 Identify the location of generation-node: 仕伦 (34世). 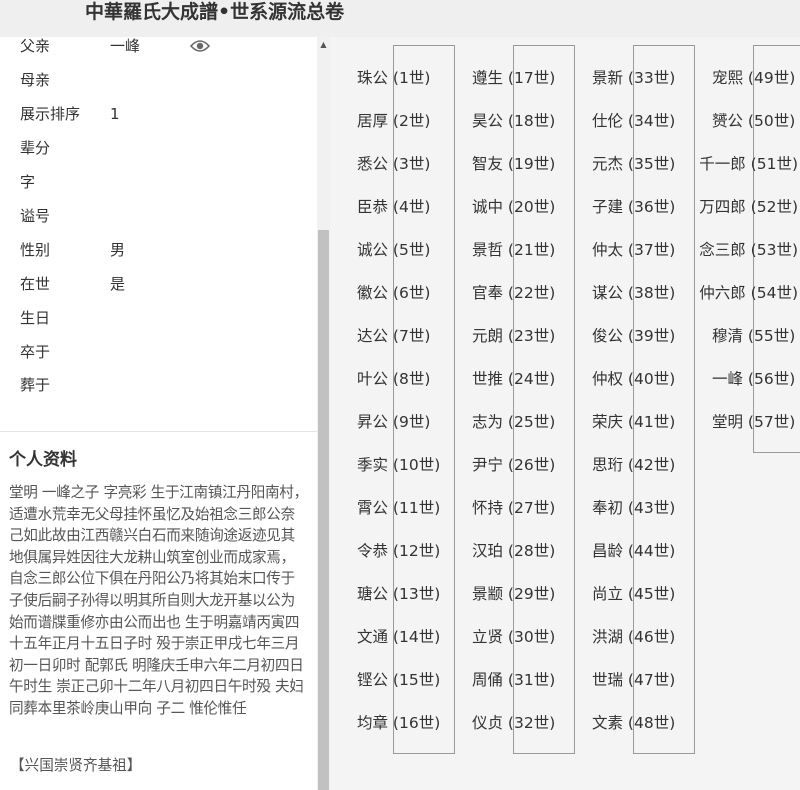
(633, 121).